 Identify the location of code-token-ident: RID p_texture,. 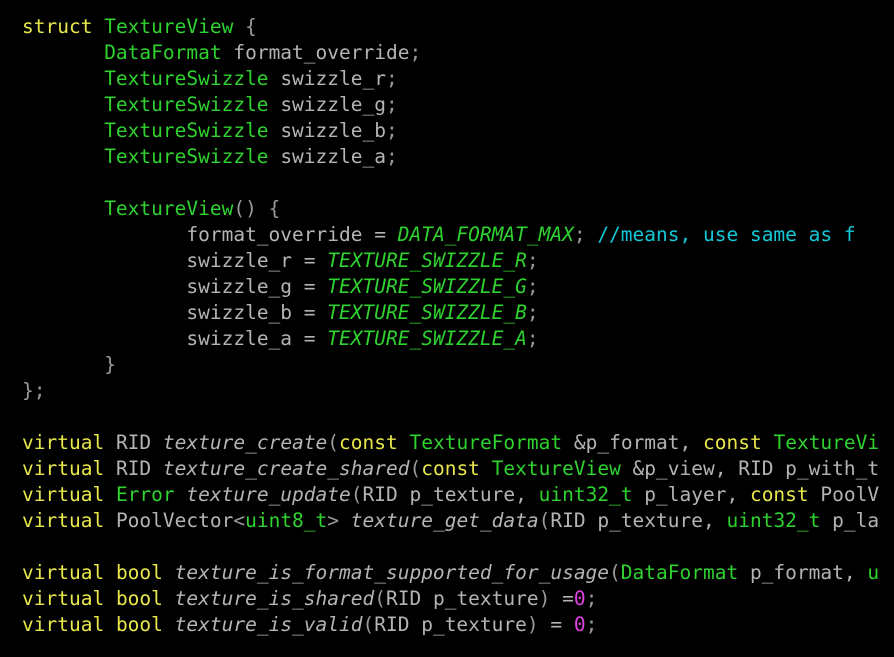
(638, 520).